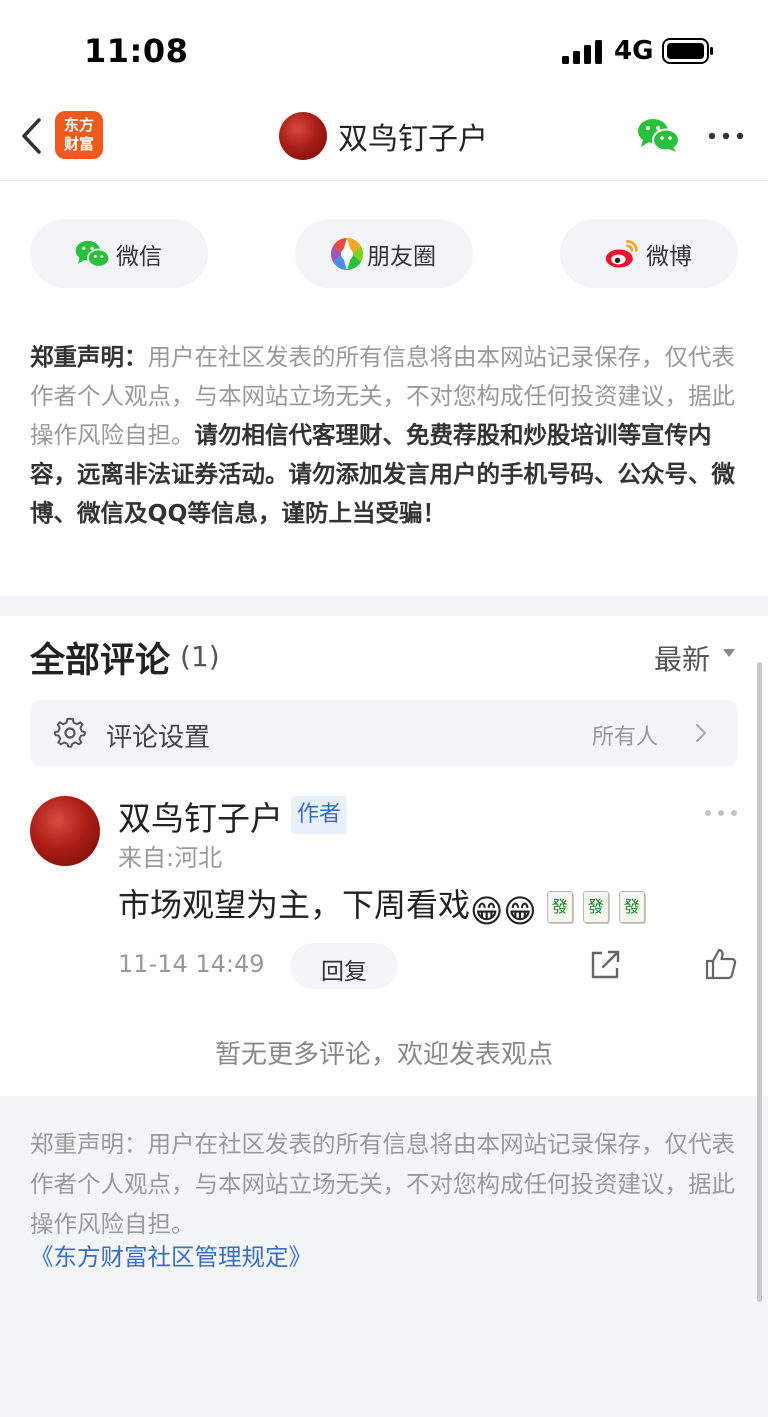 The width and height of the screenshot is (768, 1417). What do you see at coordinates (171, 1255) in the screenshot?
I see `community-rules-link: 《东方财富社区管理规定》` at bounding box center [171, 1255].